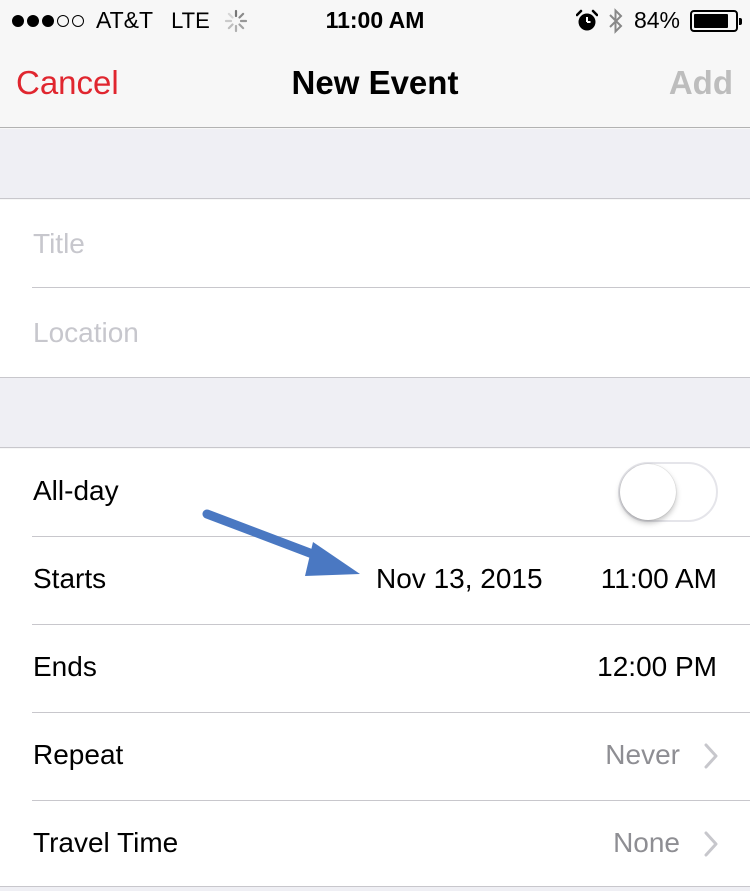 This screenshot has height=891, width=750. I want to click on travel-time-row: Travel Time None, so click(375, 845).